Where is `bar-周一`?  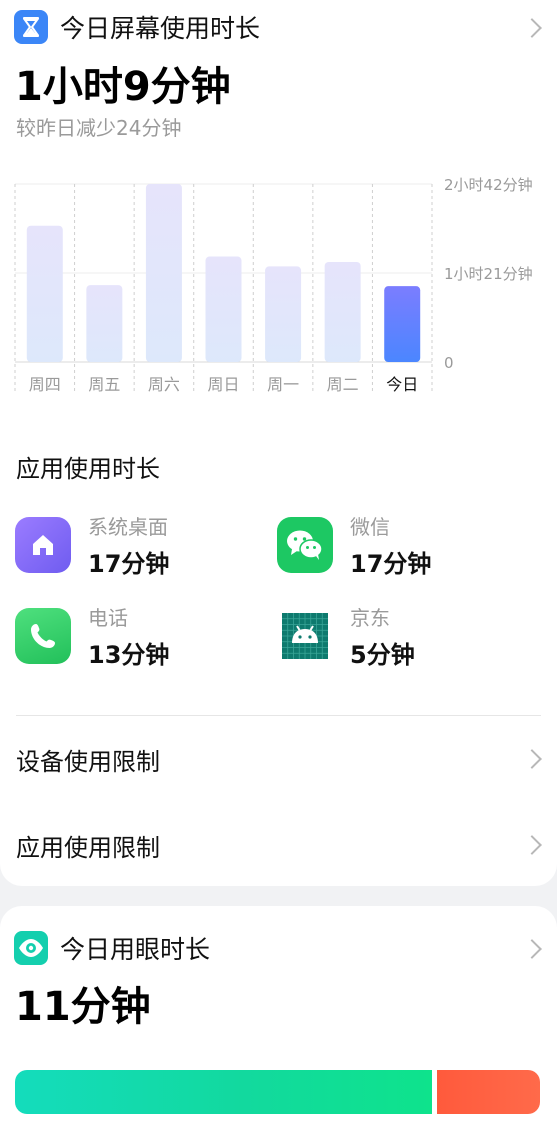
bar-周一 is located at coordinates (283, 314).